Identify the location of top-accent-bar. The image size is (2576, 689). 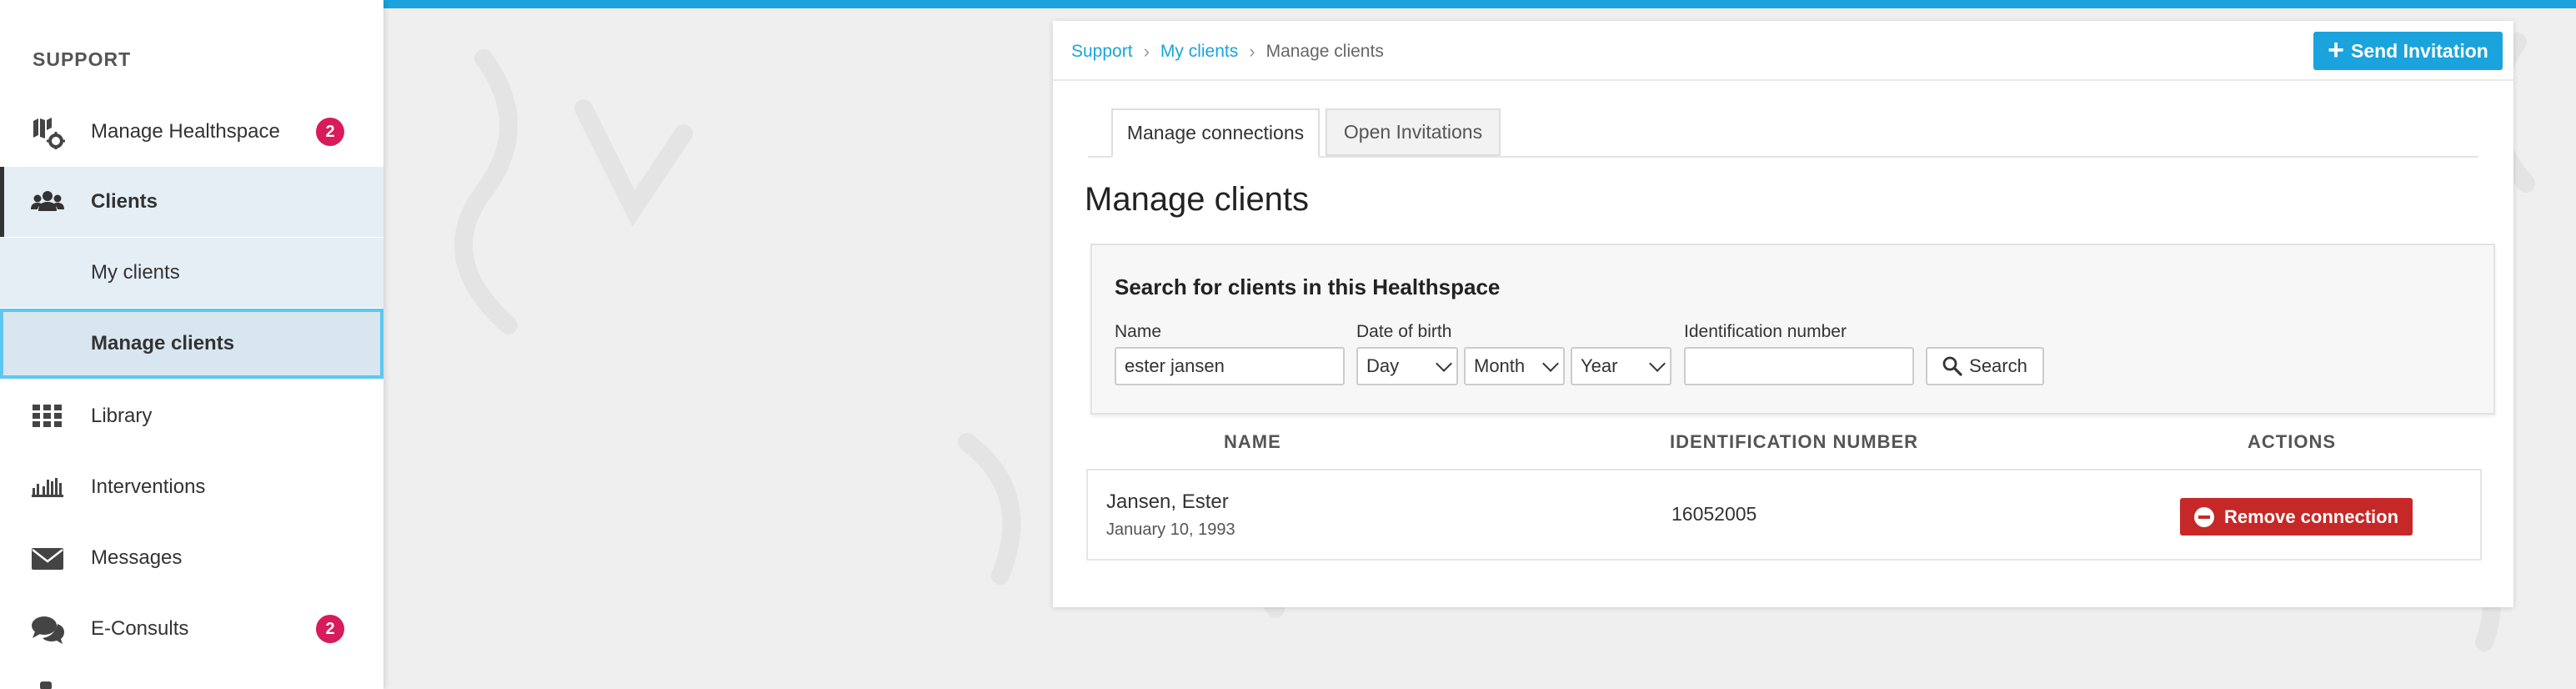
(1479, 4).